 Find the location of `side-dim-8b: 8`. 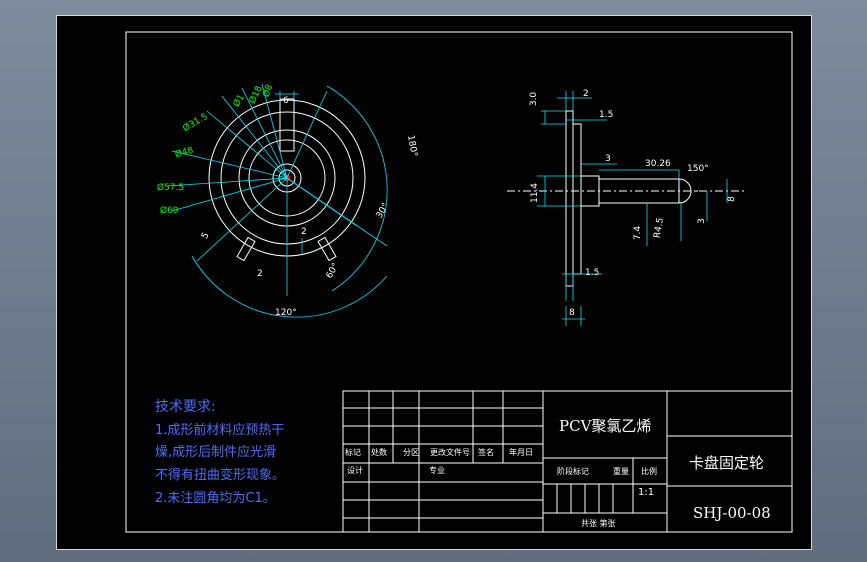

side-dim-8b: 8 is located at coordinates (572, 313).